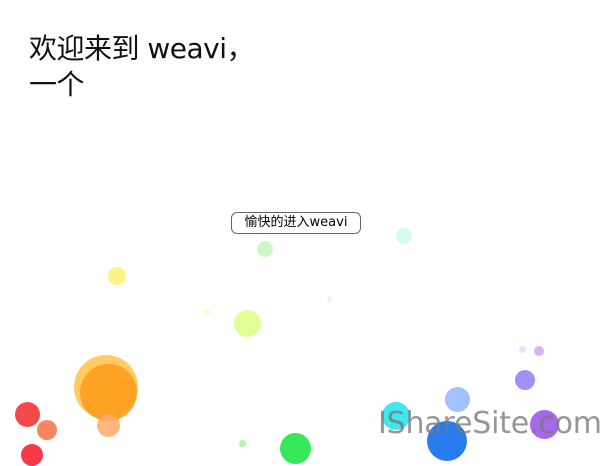 This screenshot has width=600, height=466. I want to click on enter-weavi-button: 愉快的进入weavi, so click(296, 223).